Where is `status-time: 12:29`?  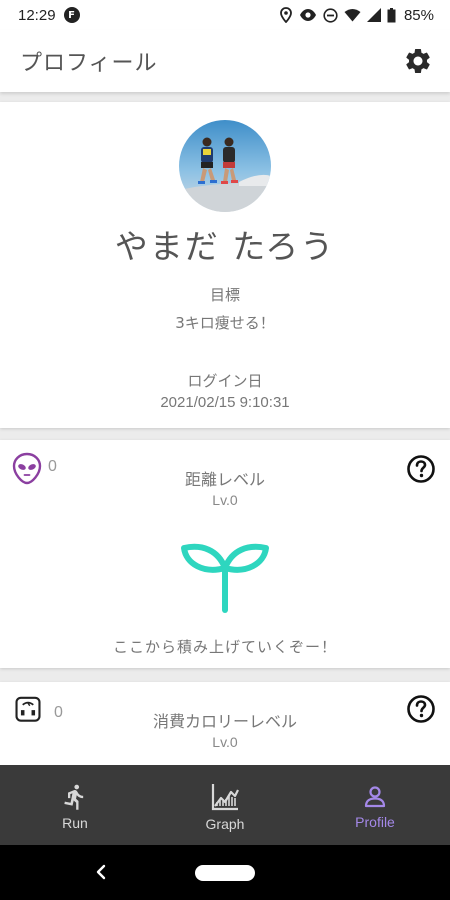
status-time: 12:29 is located at coordinates (37, 15).